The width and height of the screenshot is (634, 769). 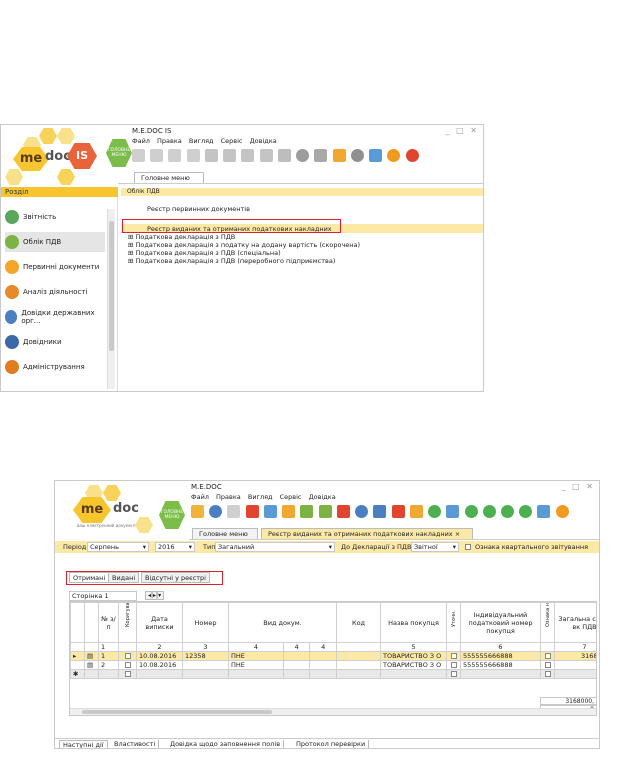 I want to click on col-header: Загальна сума, вк ПДВ, so click(x=575, y=622).